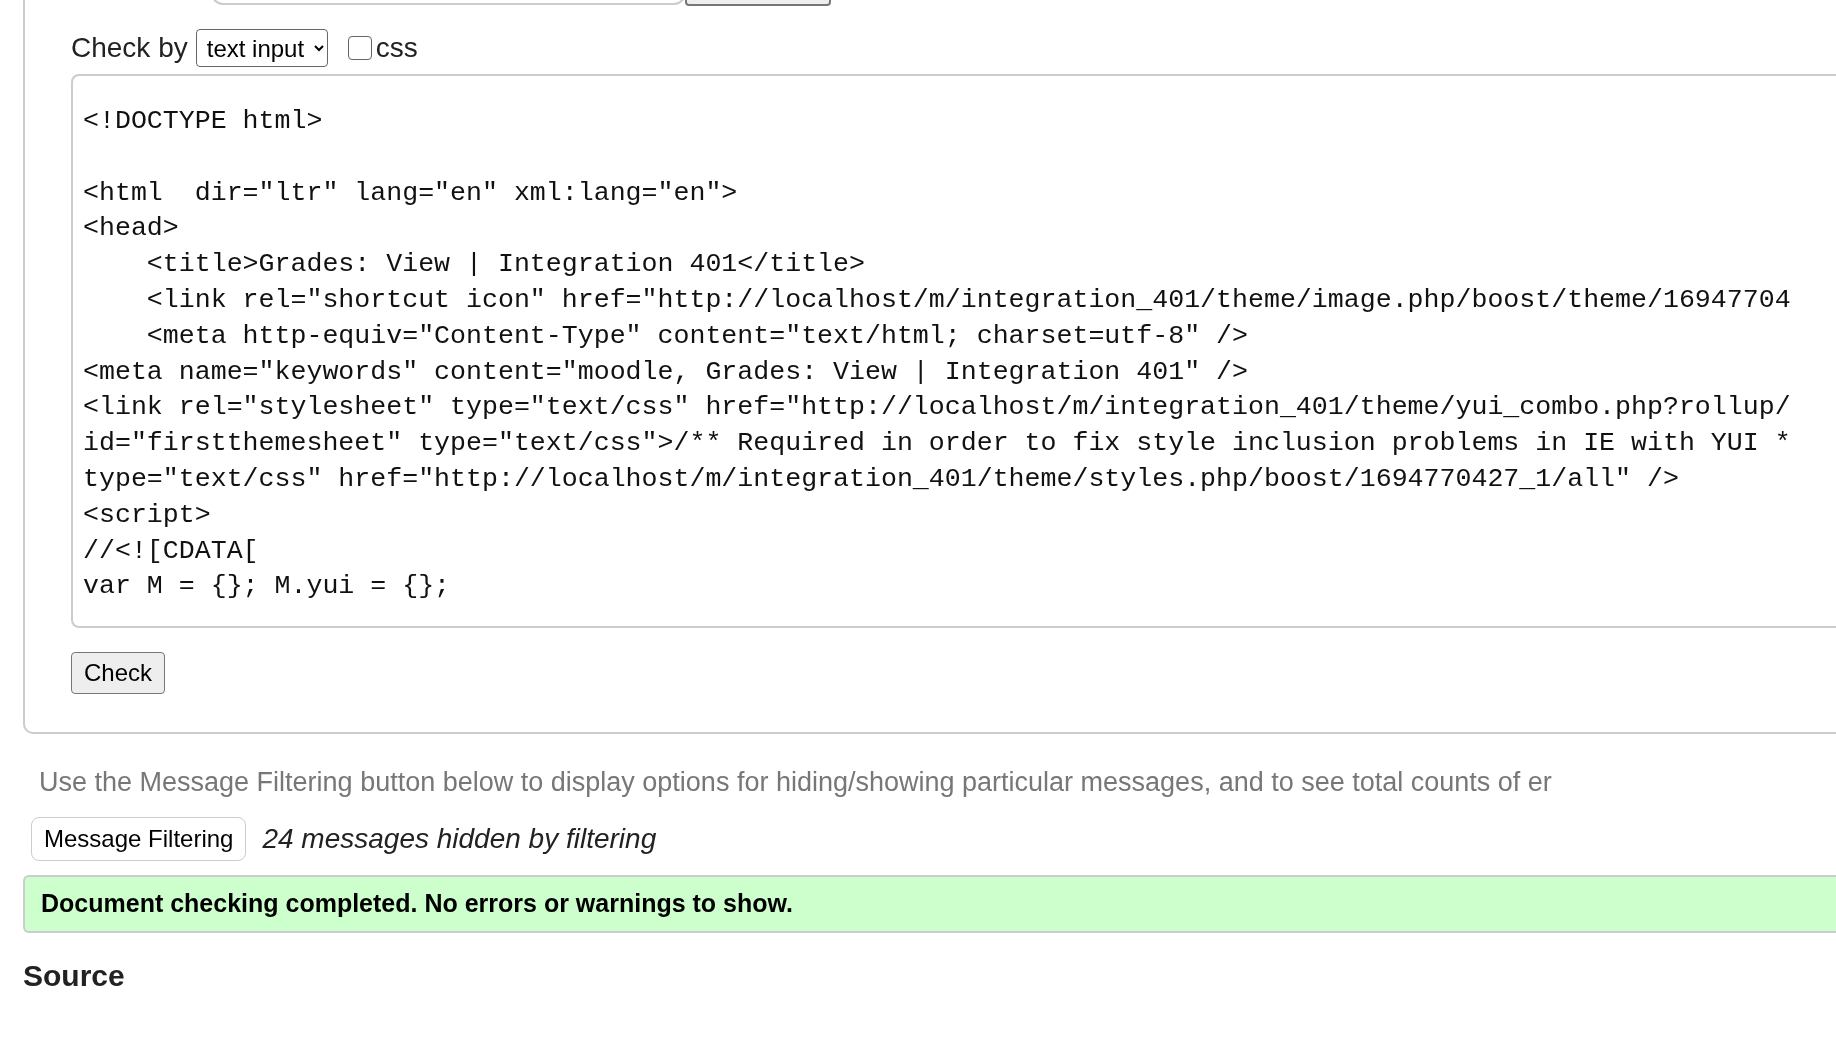 This screenshot has height=1046, width=1836. Describe the element at coordinates (74, 975) in the screenshot. I see `source-heading: Source` at that location.